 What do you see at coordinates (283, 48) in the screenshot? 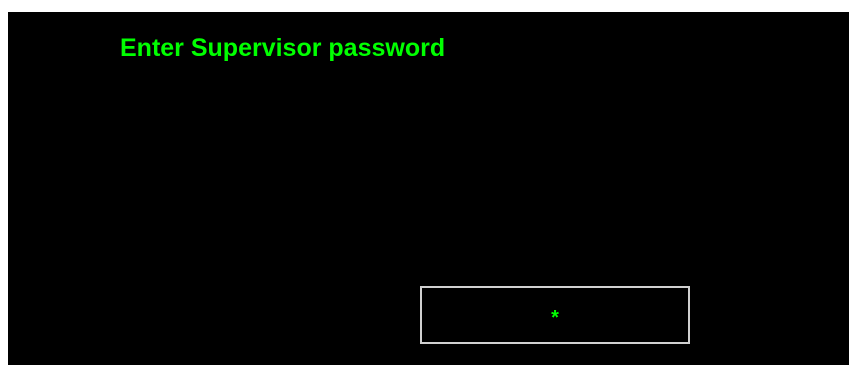
I see `prompt-title: Enter Supervisor password` at bounding box center [283, 48].